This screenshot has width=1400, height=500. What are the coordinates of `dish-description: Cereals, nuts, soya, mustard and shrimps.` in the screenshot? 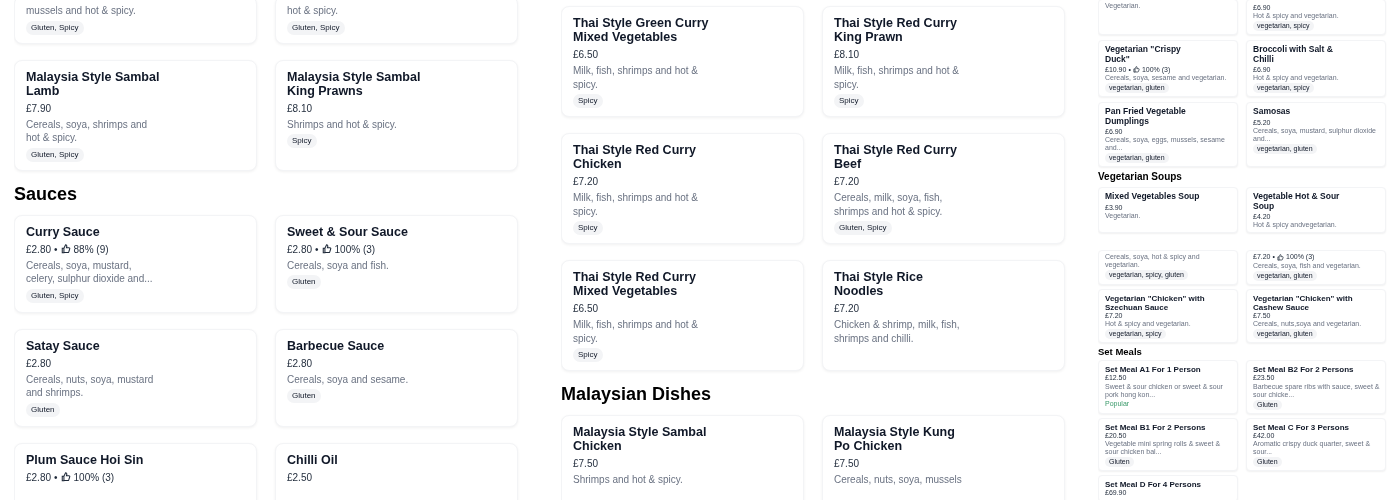 It's located at (90, 386).